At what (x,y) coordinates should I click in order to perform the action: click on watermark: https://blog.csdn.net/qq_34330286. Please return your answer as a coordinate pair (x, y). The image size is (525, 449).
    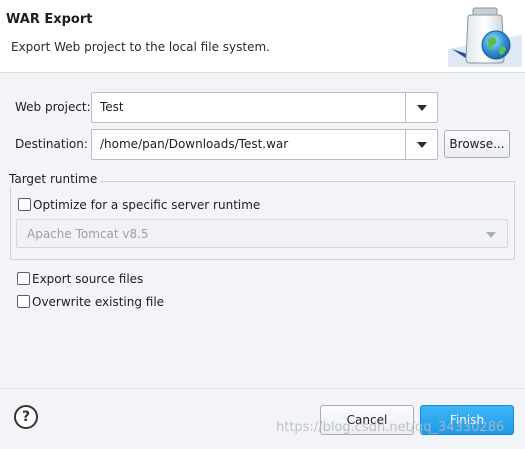
    Looking at the image, I should click on (390, 427).